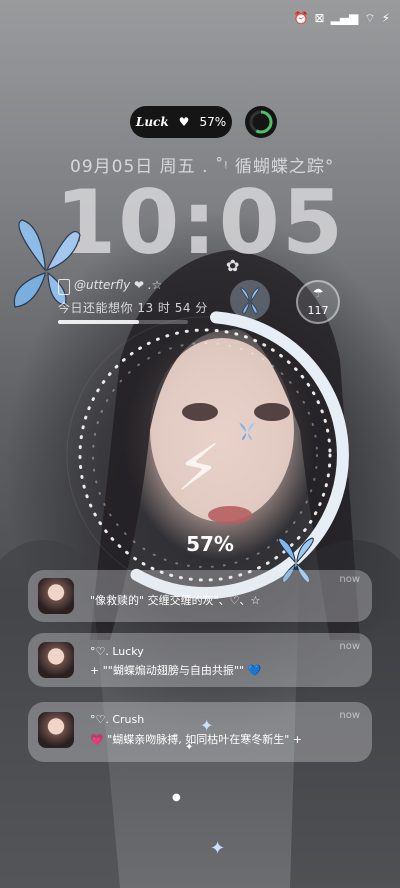 This screenshot has height=888, width=400. What do you see at coordinates (198, 469) in the screenshot?
I see `bolt-glyph: ⚡` at bounding box center [198, 469].